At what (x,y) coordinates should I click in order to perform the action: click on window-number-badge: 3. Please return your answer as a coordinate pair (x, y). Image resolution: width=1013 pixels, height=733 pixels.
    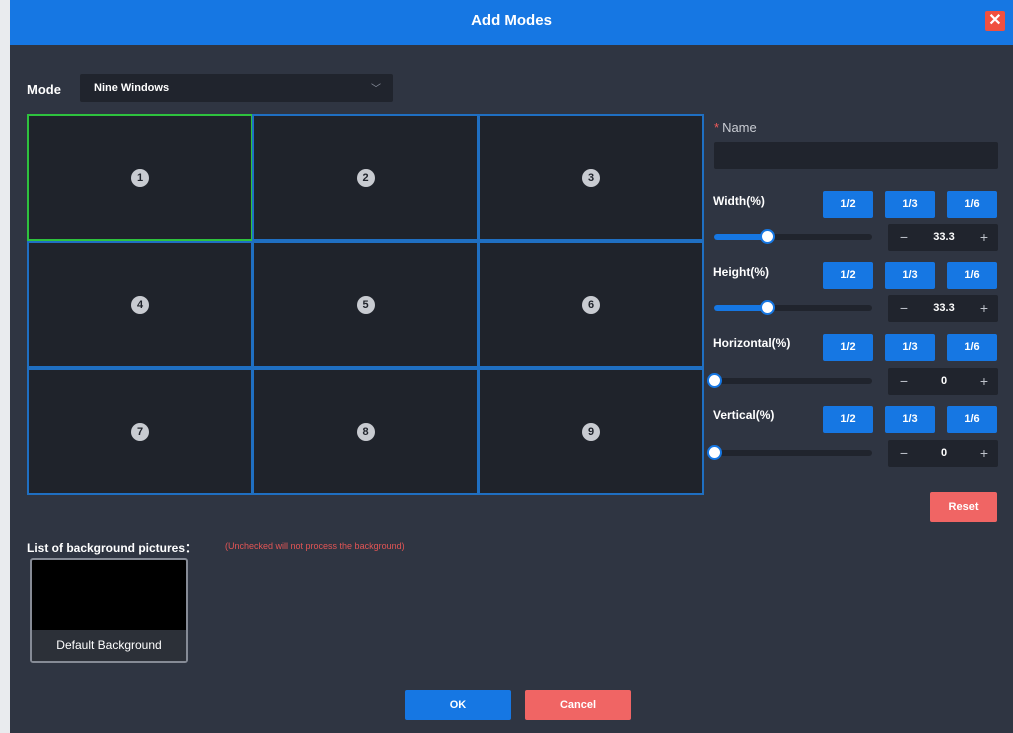
    Looking at the image, I should click on (591, 177).